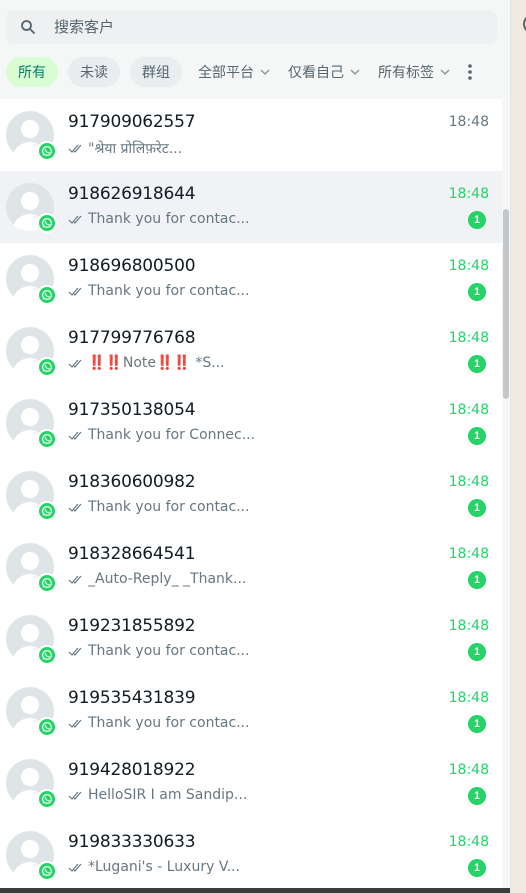 The width and height of the screenshot is (526, 893). I want to click on search-bar, so click(251, 27).